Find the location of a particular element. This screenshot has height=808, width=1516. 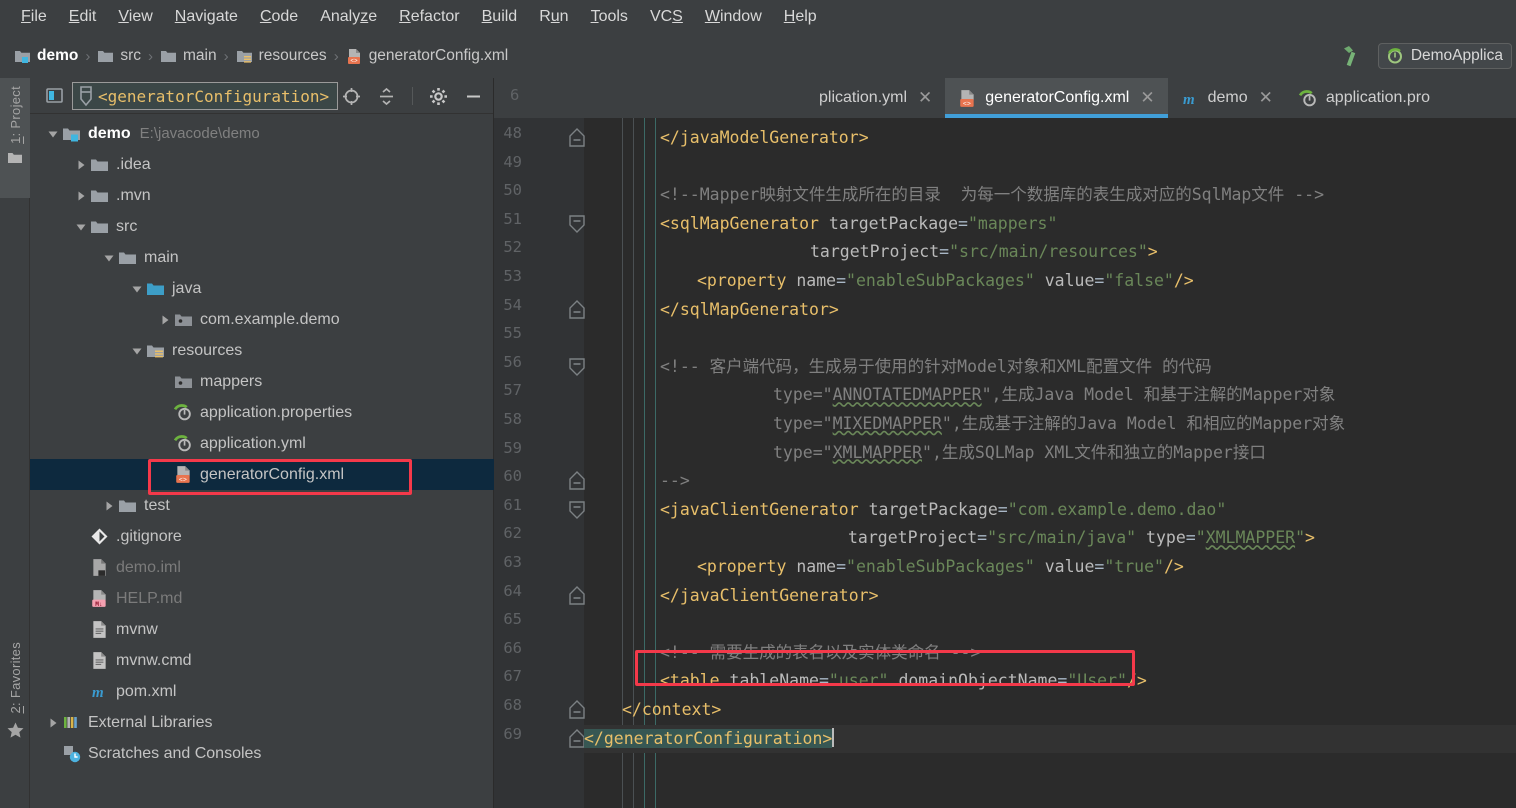

tree-item: demo E:\javacode\demo is located at coordinates (262, 133).